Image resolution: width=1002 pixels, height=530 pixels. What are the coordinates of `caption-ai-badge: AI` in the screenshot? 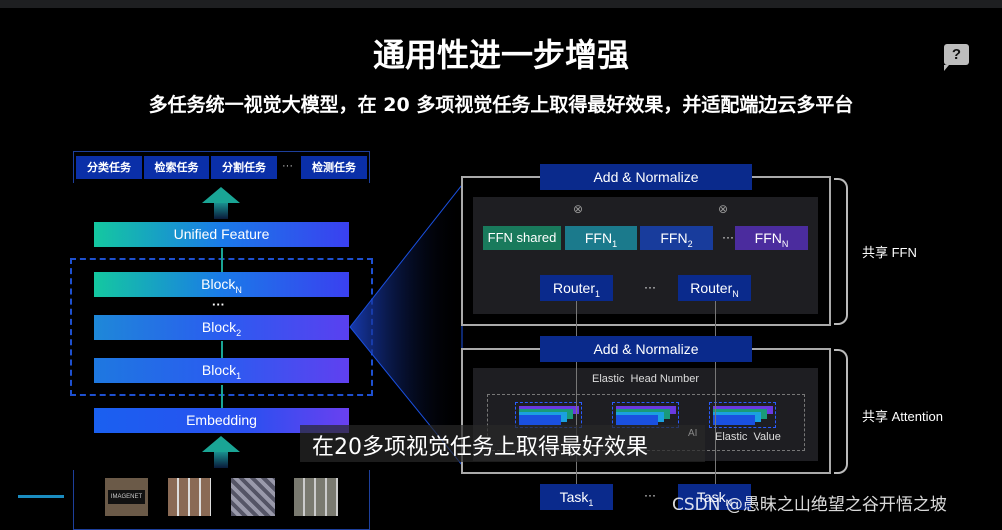 It's located at (693, 433).